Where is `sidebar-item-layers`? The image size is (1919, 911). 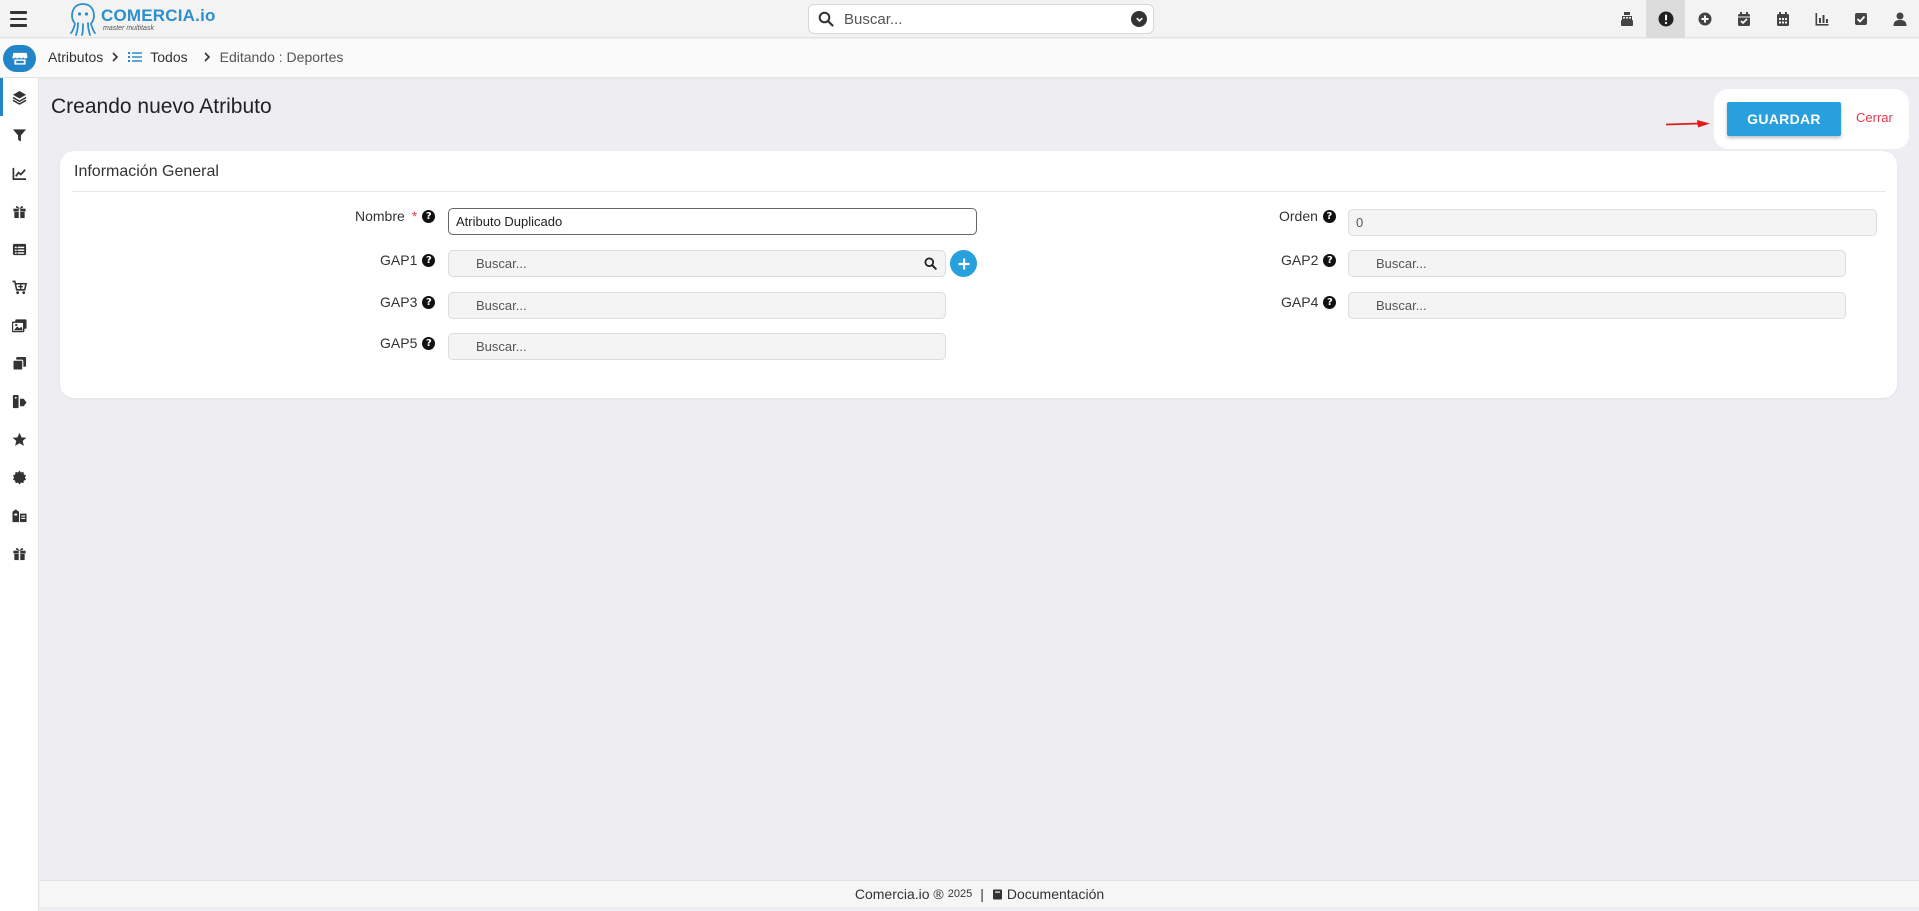
sidebar-item-layers is located at coordinates (19, 97).